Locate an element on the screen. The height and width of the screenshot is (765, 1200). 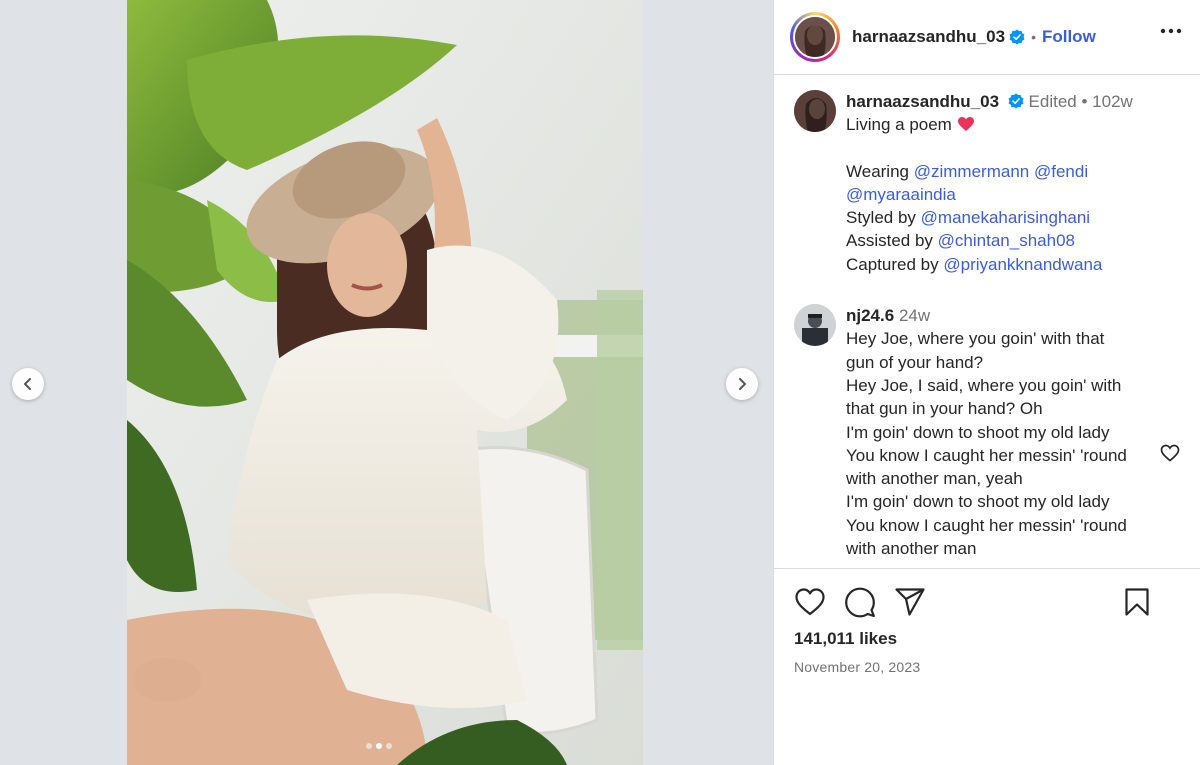
mention-link: @manekaharisinghani is located at coordinates (1005, 217).